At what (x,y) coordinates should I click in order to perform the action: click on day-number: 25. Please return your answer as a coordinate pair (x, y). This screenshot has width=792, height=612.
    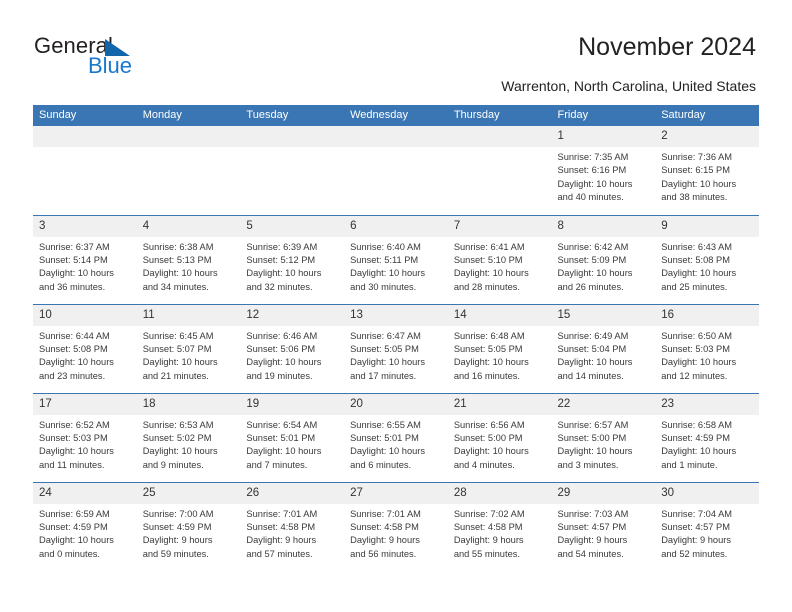
    Looking at the image, I should click on (188, 493).